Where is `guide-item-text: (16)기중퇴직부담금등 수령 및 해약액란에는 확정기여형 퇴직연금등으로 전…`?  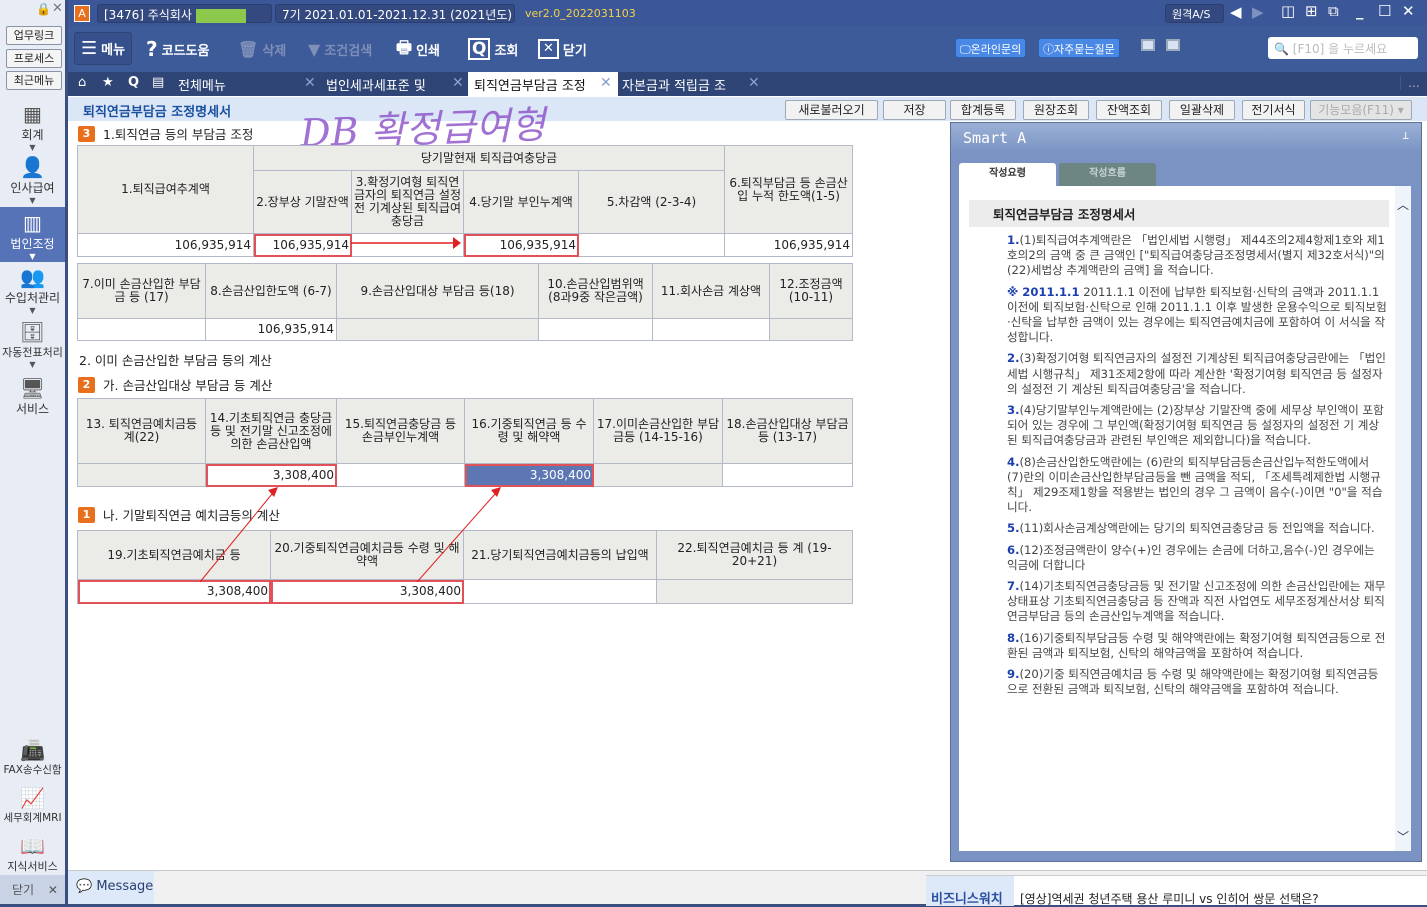 guide-item-text: (16)기중퇴직부담금등 수령 및 해약액란에는 확정기여형 퇴직연금등으로 전… is located at coordinates (1196, 645).